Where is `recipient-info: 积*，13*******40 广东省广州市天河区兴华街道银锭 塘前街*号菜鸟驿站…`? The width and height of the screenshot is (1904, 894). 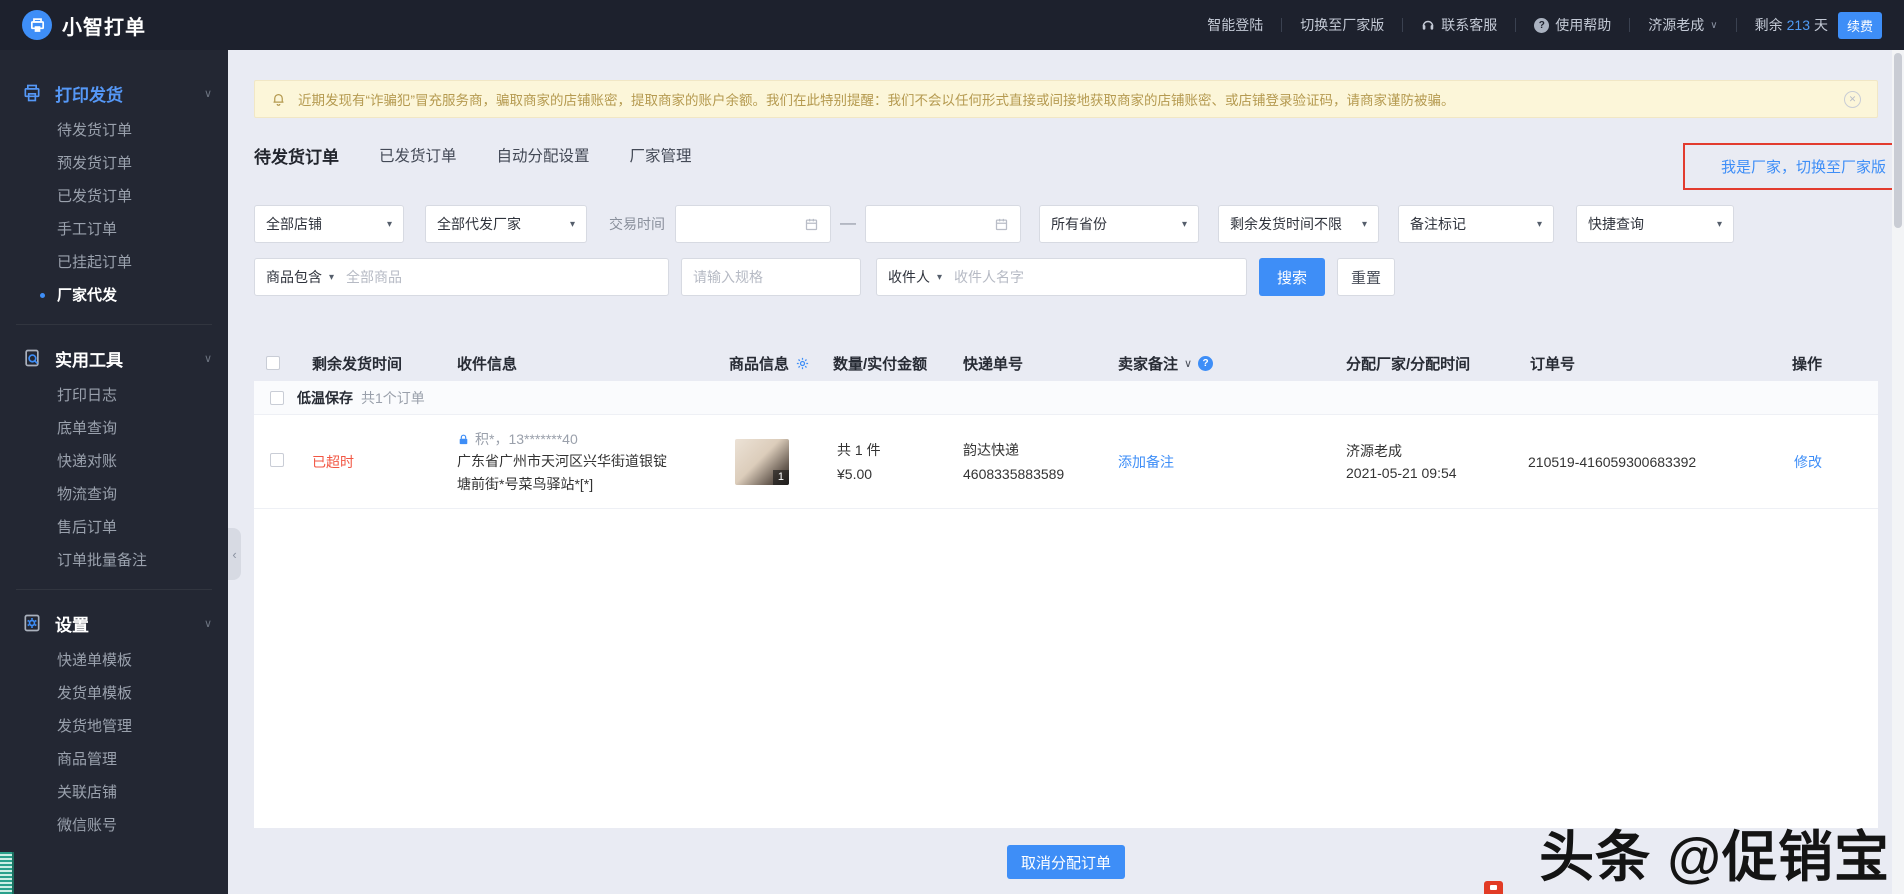
recipient-info: 积*，13*******40 广东省广州市天河区兴华街道银锭 塘前街*号菜鸟驿站… is located at coordinates (581, 461).